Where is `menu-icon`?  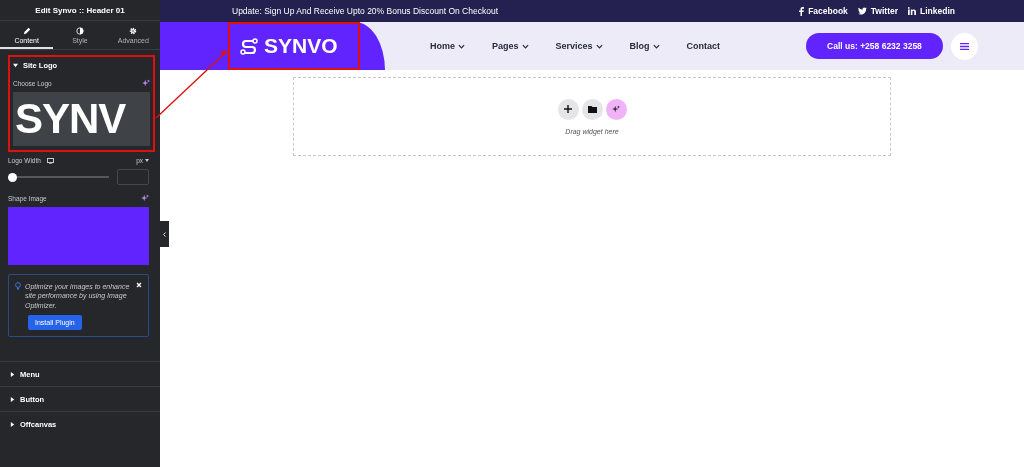
menu-icon is located at coordinates (964, 46).